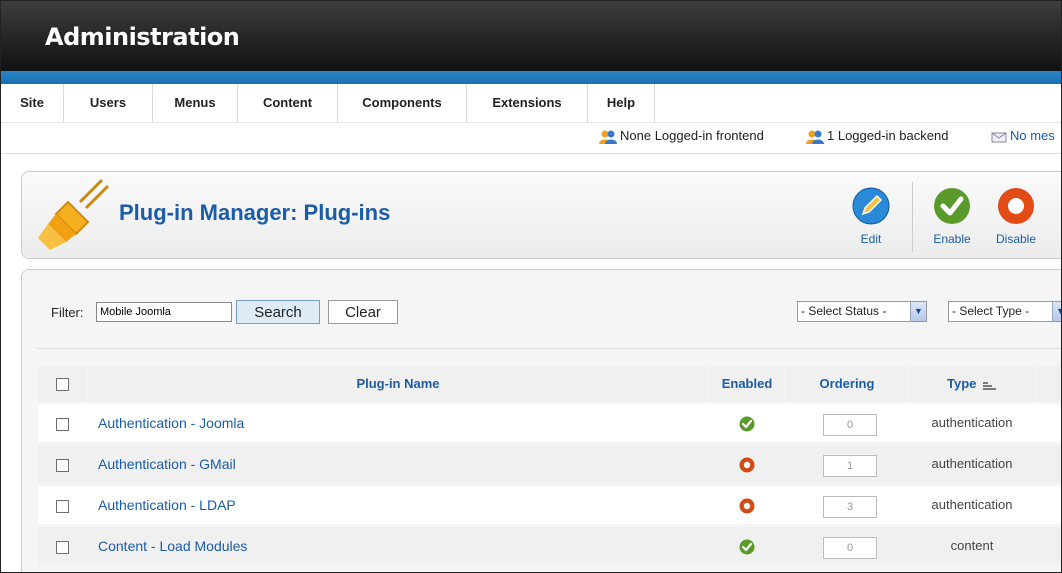 The width and height of the screenshot is (1062, 573). I want to click on menu-menus: Menus, so click(195, 103).